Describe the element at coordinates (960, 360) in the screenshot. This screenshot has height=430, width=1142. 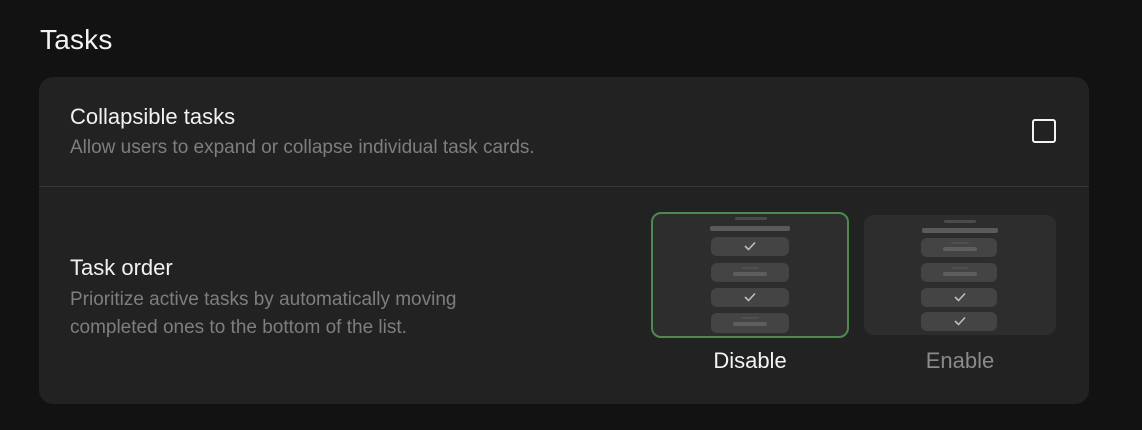
I see `enable-label: Enable` at that location.